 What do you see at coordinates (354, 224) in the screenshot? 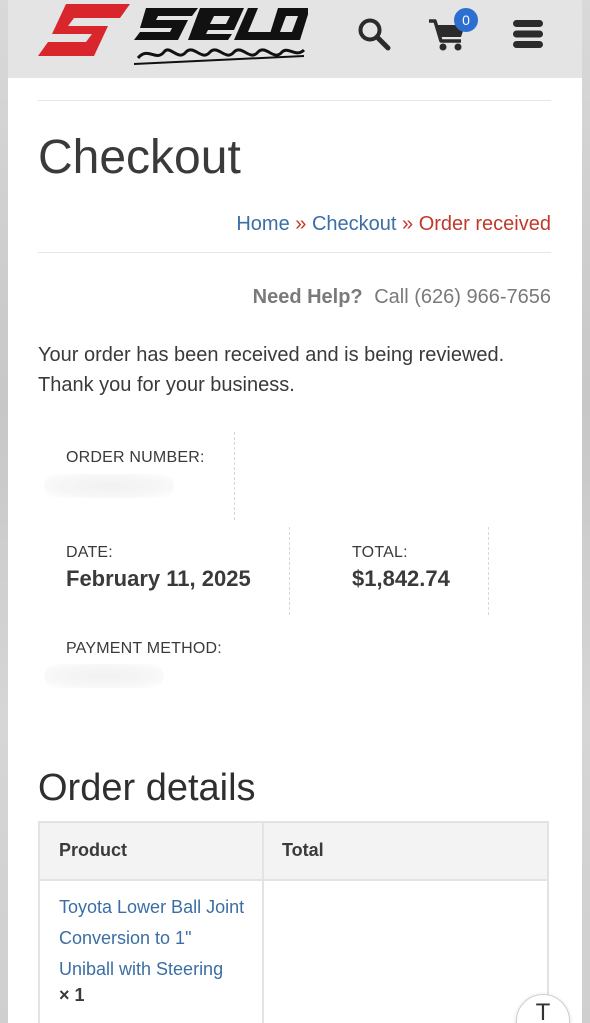
I see `breadcrumb-checkout-link: Checkout` at bounding box center [354, 224].